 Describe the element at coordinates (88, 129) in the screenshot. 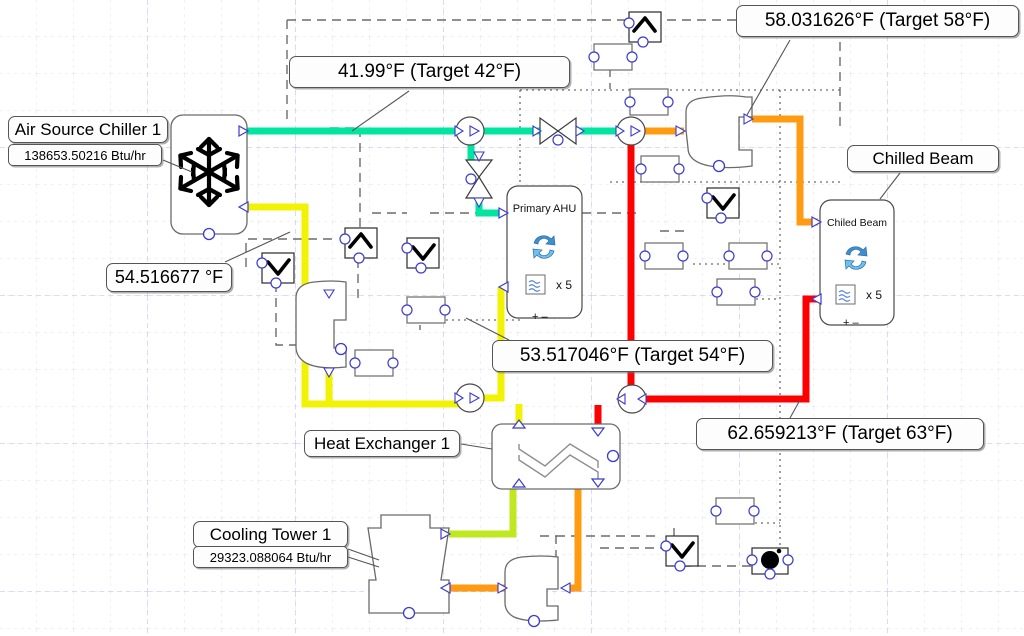

I see `callout-chiller-name: Air Source Chiller 1` at that location.